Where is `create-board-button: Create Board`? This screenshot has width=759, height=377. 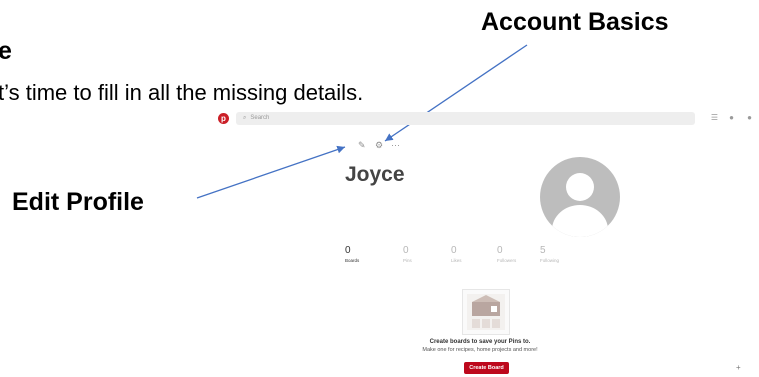
create-board-button: Create Board is located at coordinates (486, 368).